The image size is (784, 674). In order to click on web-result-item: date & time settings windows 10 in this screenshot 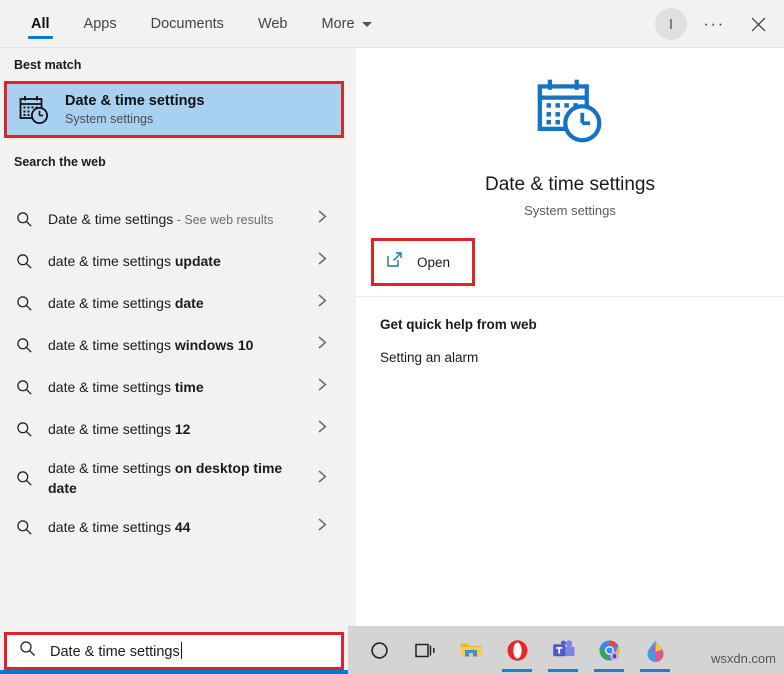, I will do `click(178, 345)`.